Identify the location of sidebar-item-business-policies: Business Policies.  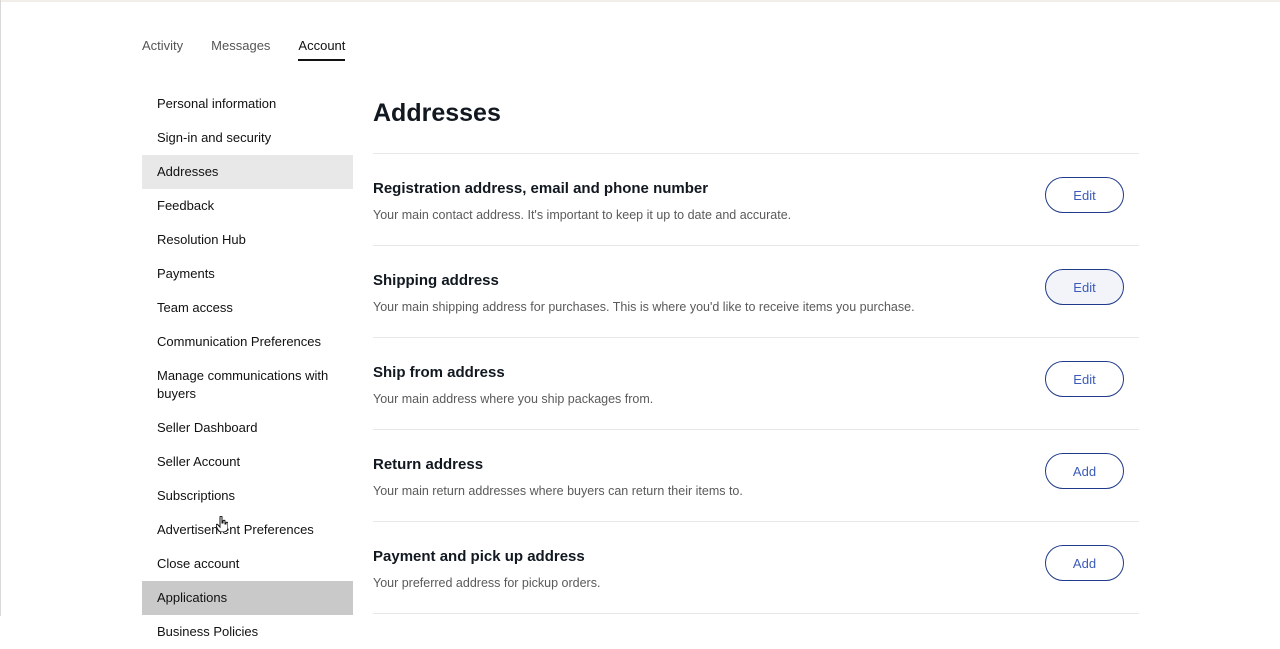
(247, 632).